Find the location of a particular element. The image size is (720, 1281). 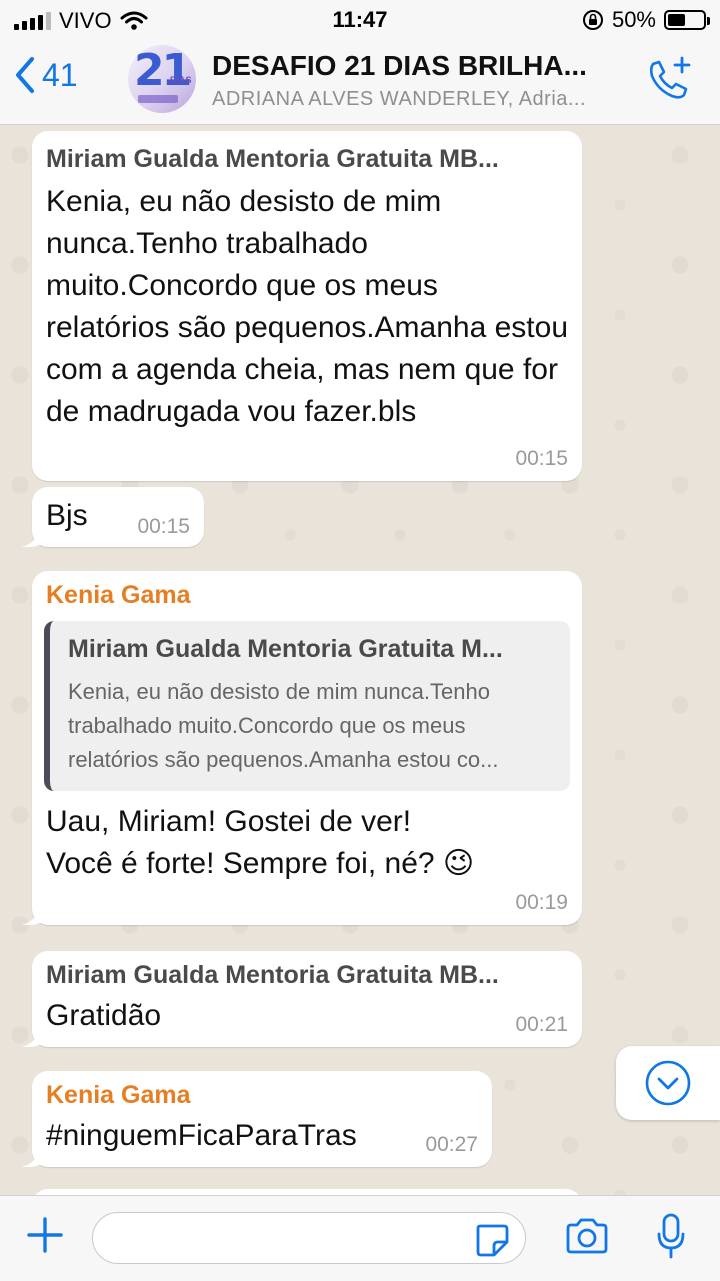

orientation-lock-icon is located at coordinates (592, 20).